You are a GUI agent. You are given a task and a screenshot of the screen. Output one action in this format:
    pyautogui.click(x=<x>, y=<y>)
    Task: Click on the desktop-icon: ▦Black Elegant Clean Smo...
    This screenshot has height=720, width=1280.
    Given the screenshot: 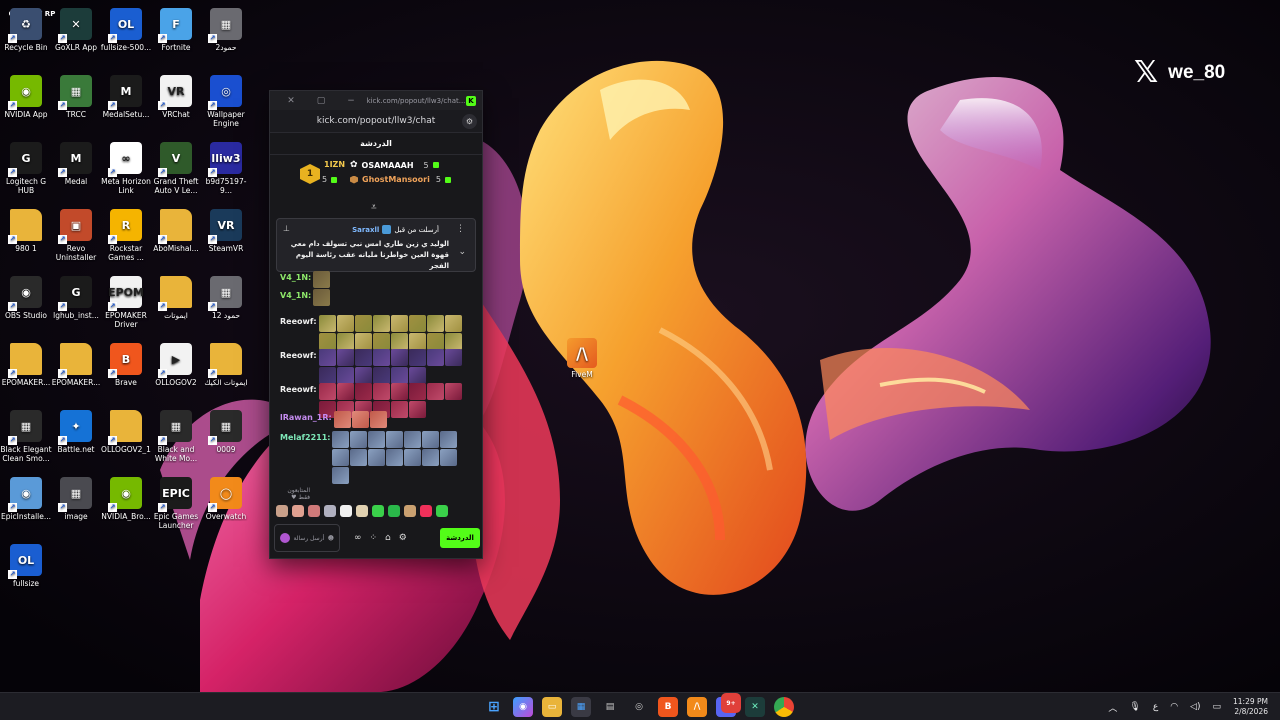 What is the action you would take?
    pyautogui.click(x=26, y=436)
    